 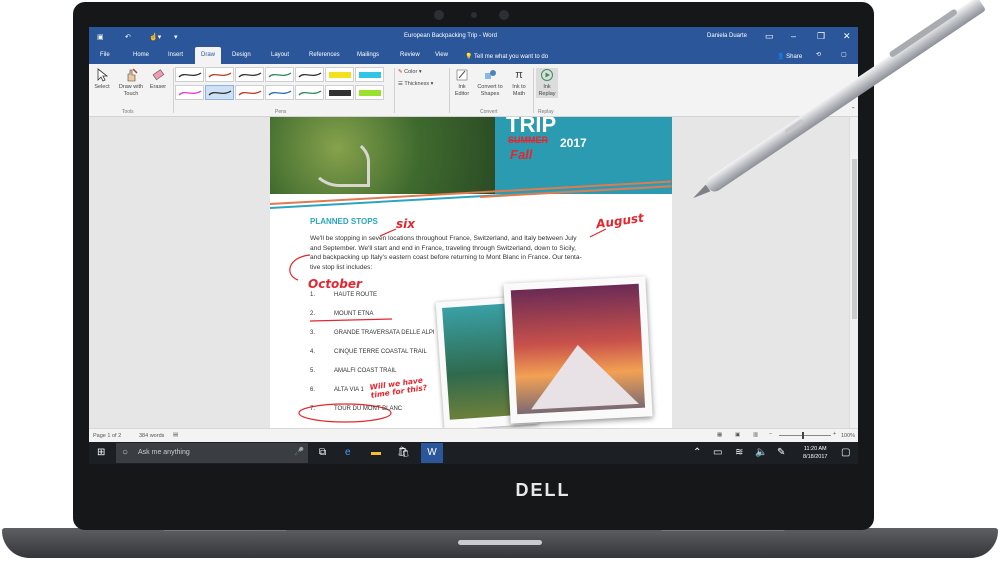 I want to click on tab-layout: Layout, so click(x=280, y=55).